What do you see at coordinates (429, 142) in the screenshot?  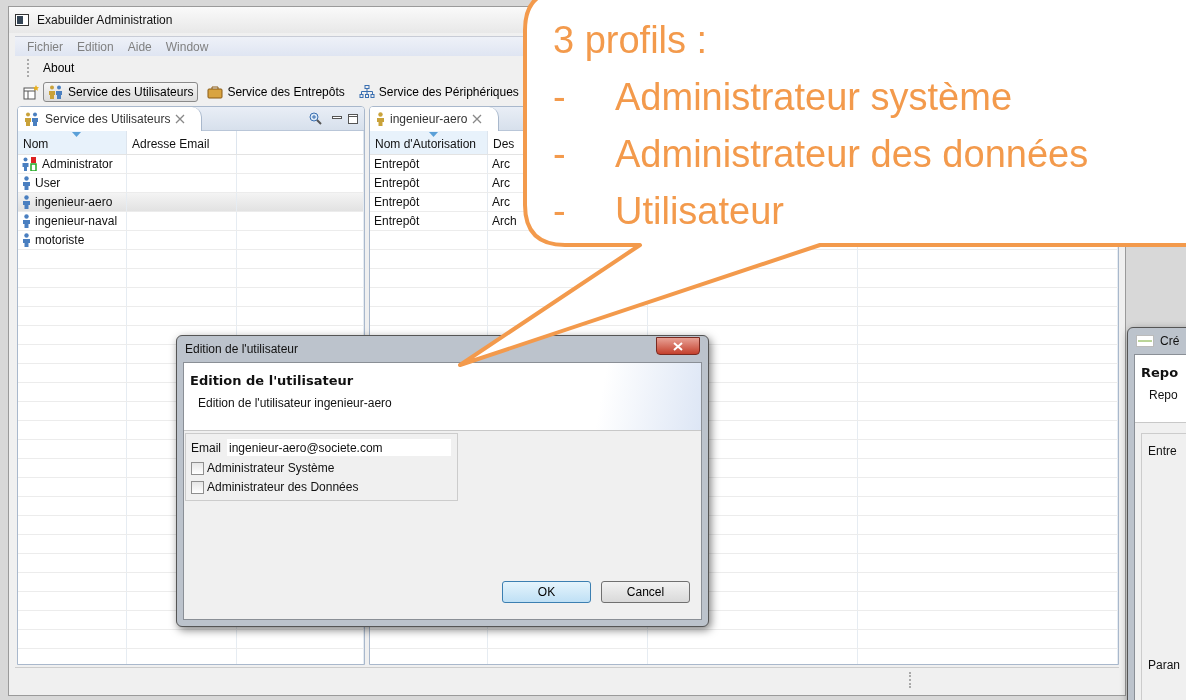 I see `column-header: Nom d'Autorisation` at bounding box center [429, 142].